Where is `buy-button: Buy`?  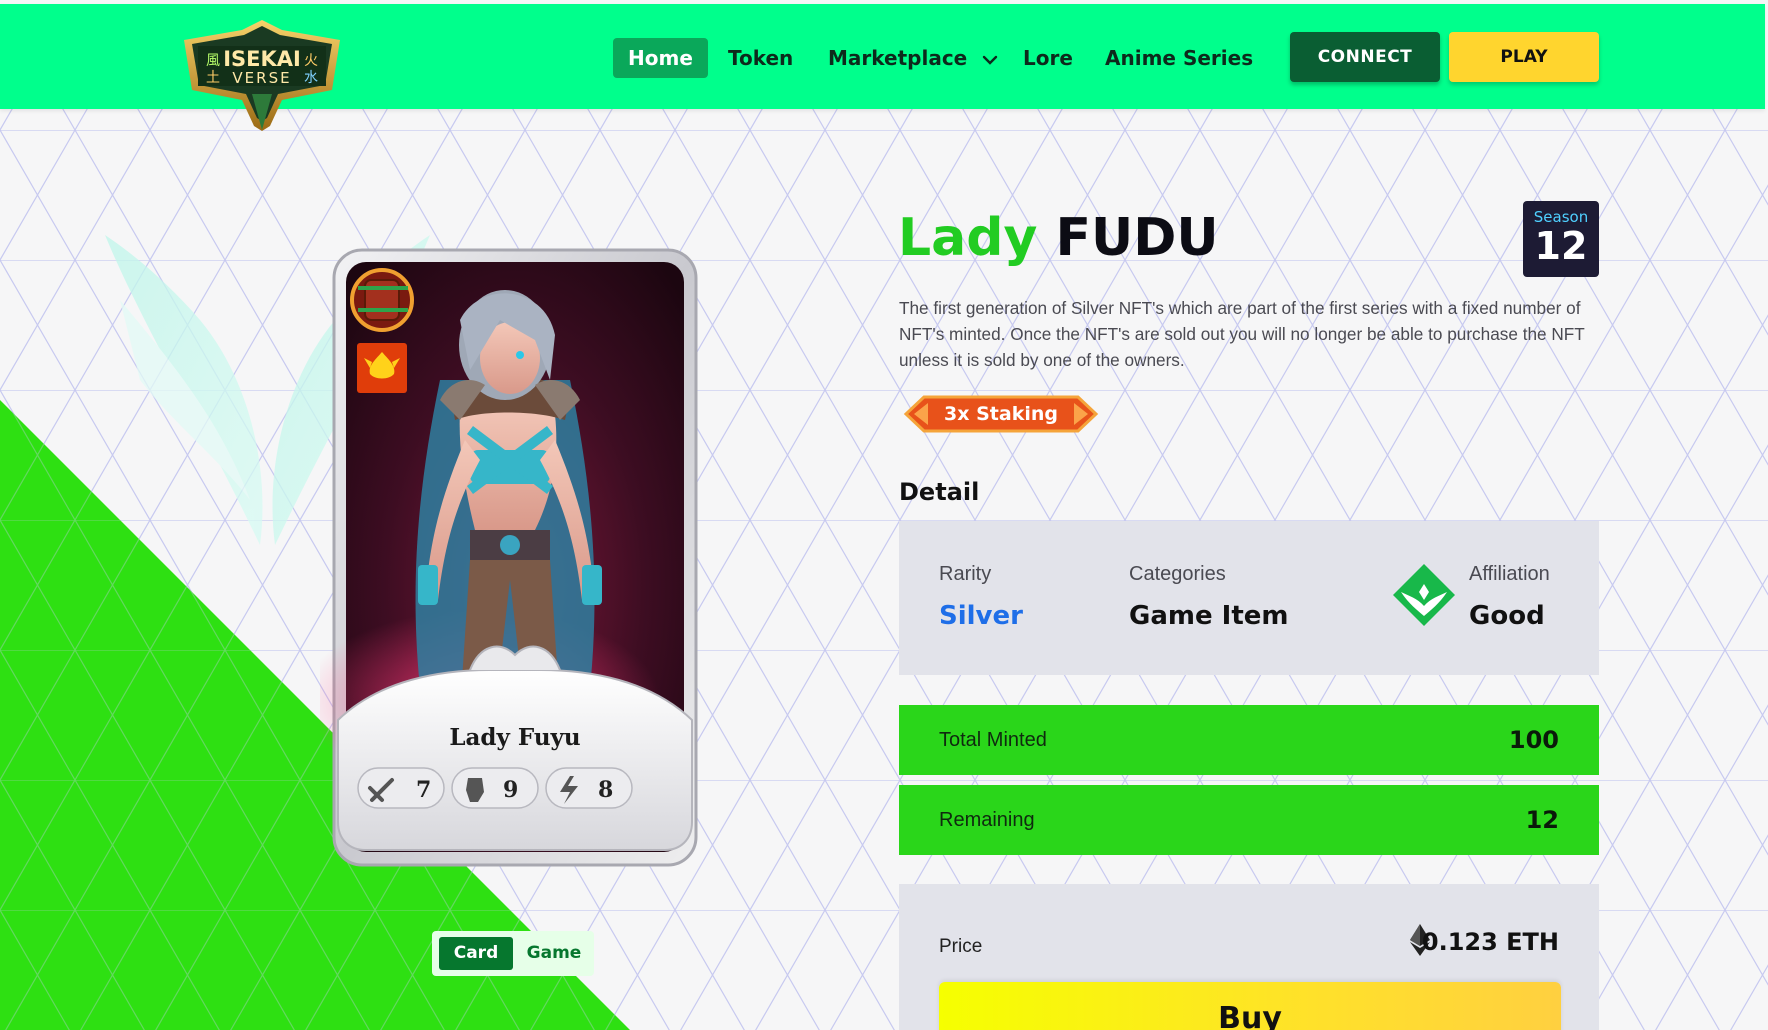 buy-button: Buy is located at coordinates (1250, 1006).